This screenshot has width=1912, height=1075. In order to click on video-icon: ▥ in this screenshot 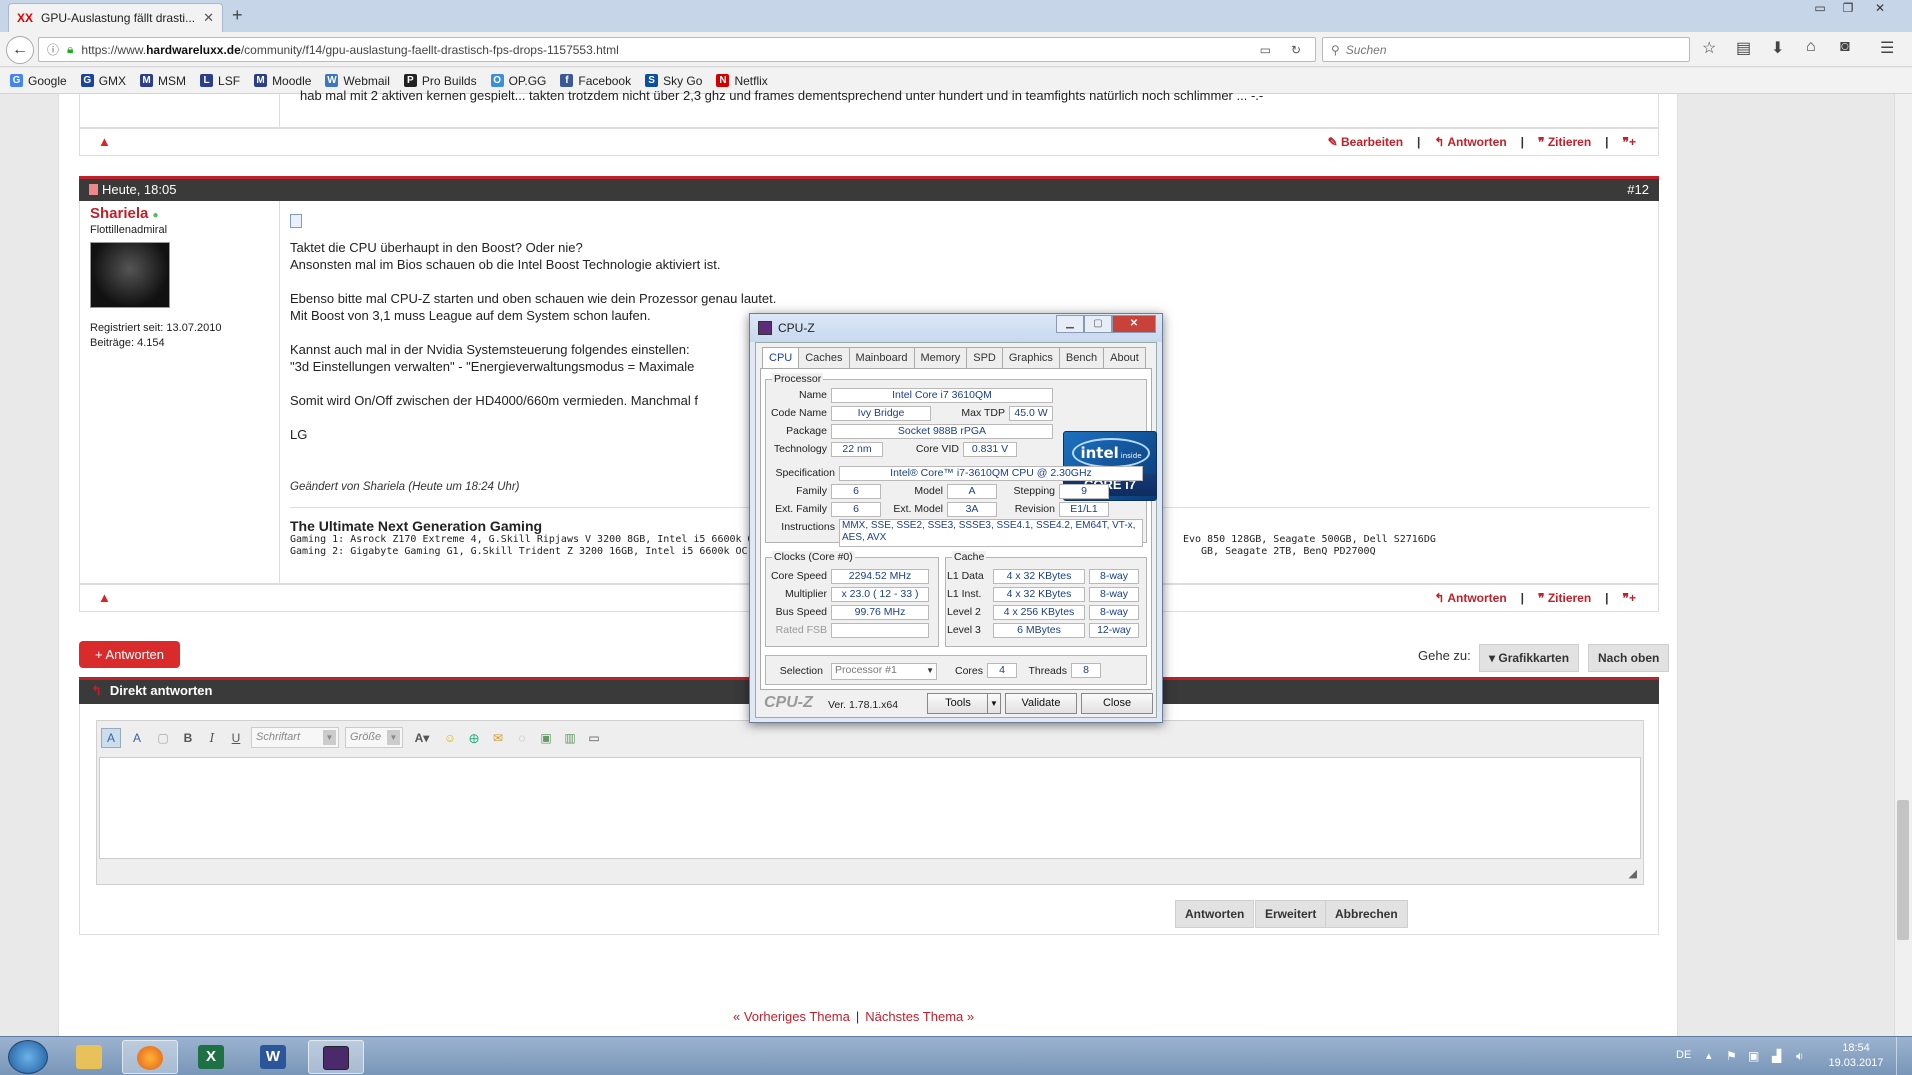, I will do `click(570, 738)`.